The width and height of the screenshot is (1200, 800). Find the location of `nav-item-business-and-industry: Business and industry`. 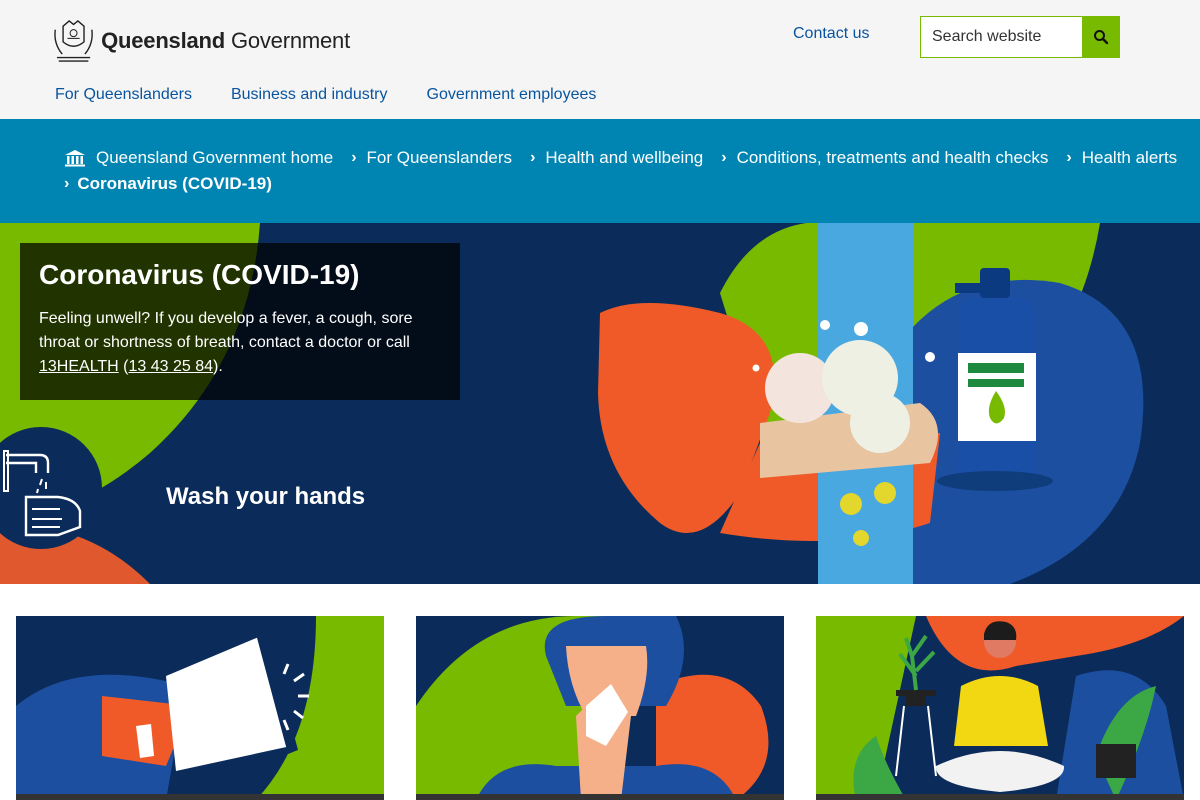

nav-item-business-and-industry: Business and industry is located at coordinates (309, 95).